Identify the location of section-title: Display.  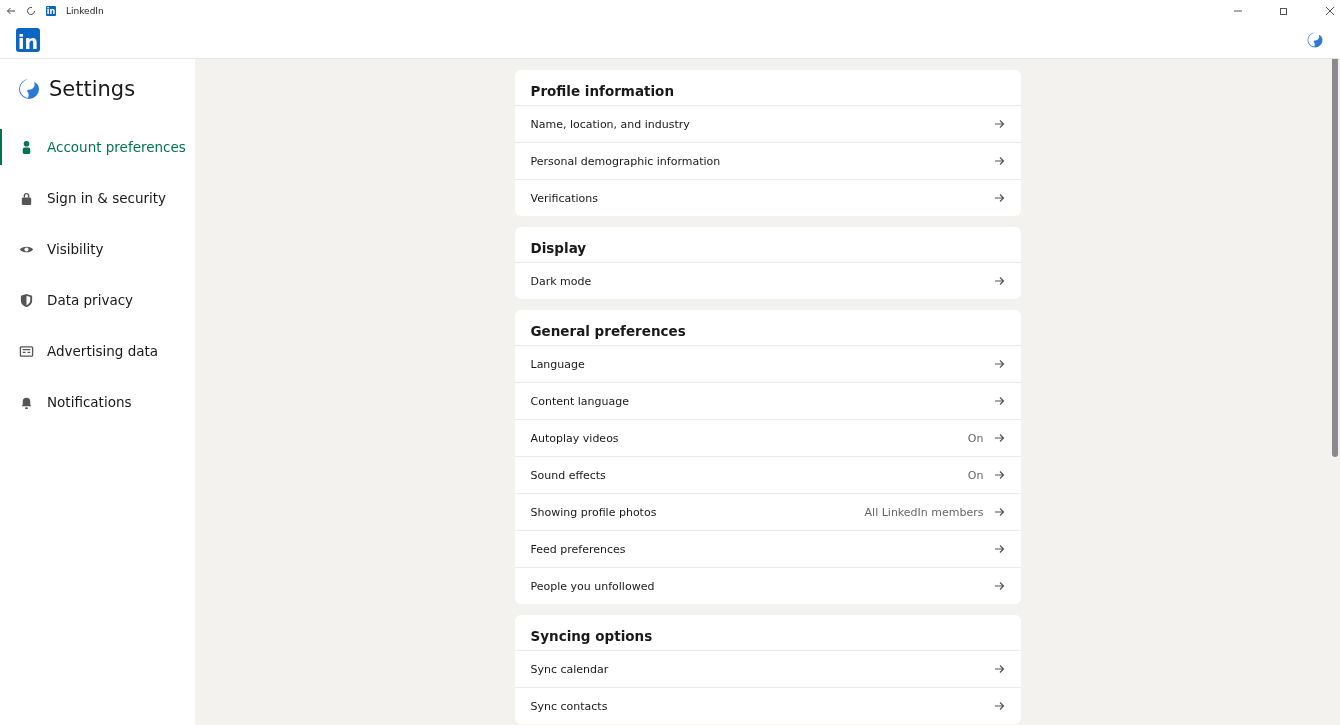
(558, 248).